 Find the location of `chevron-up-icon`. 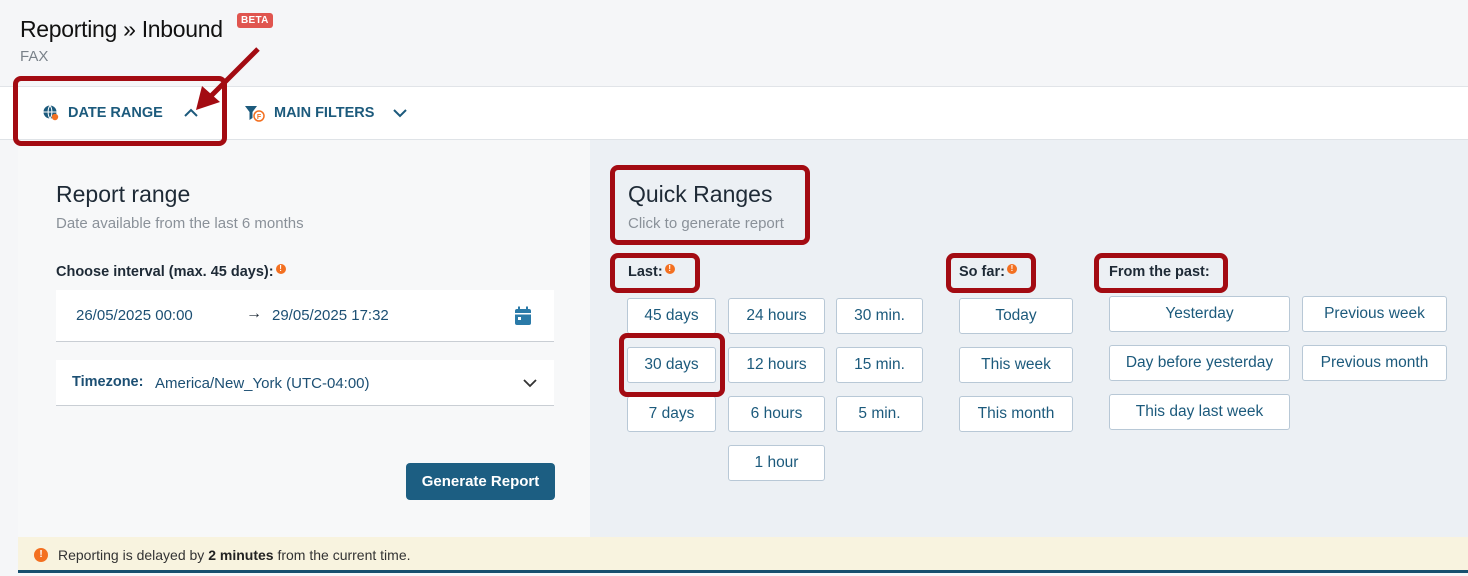

chevron-up-icon is located at coordinates (191, 113).